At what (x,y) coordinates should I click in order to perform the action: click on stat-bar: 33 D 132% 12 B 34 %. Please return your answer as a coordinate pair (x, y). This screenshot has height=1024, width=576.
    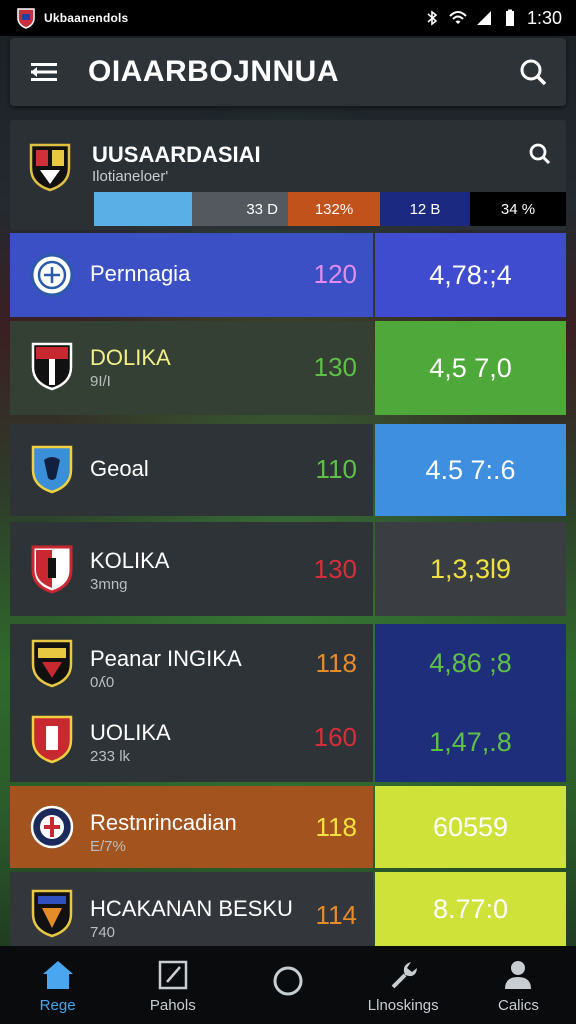
    Looking at the image, I should click on (330, 209).